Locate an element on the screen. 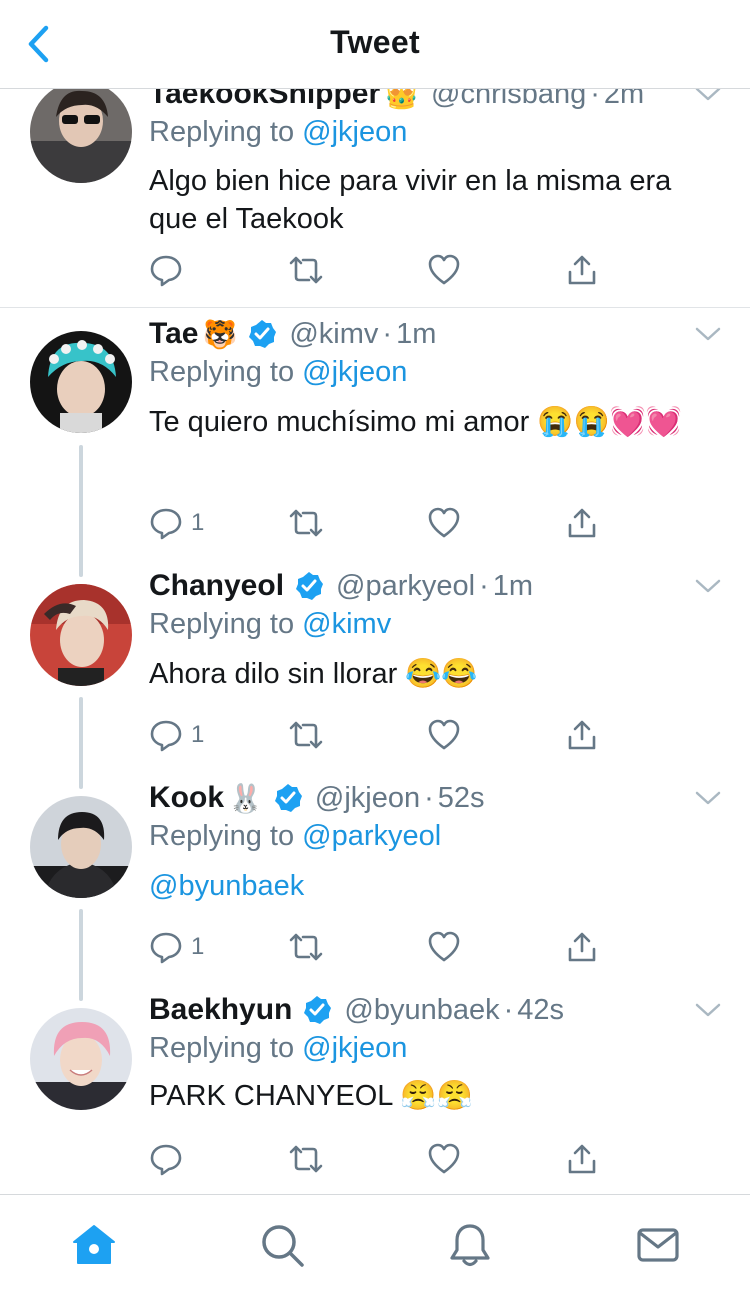 The image size is (750, 1295). top-navigation-bar: Tweet is located at coordinates (375, 44).